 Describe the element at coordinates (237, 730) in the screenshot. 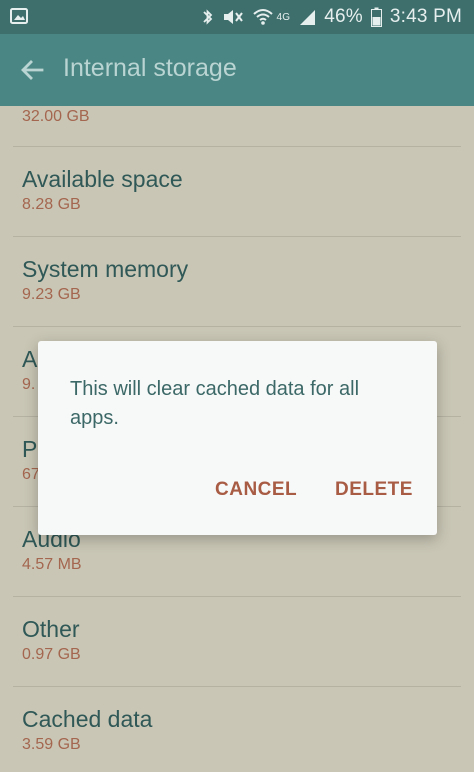

I see `list-item-cached-data: Cached data 3.59 GB` at that location.